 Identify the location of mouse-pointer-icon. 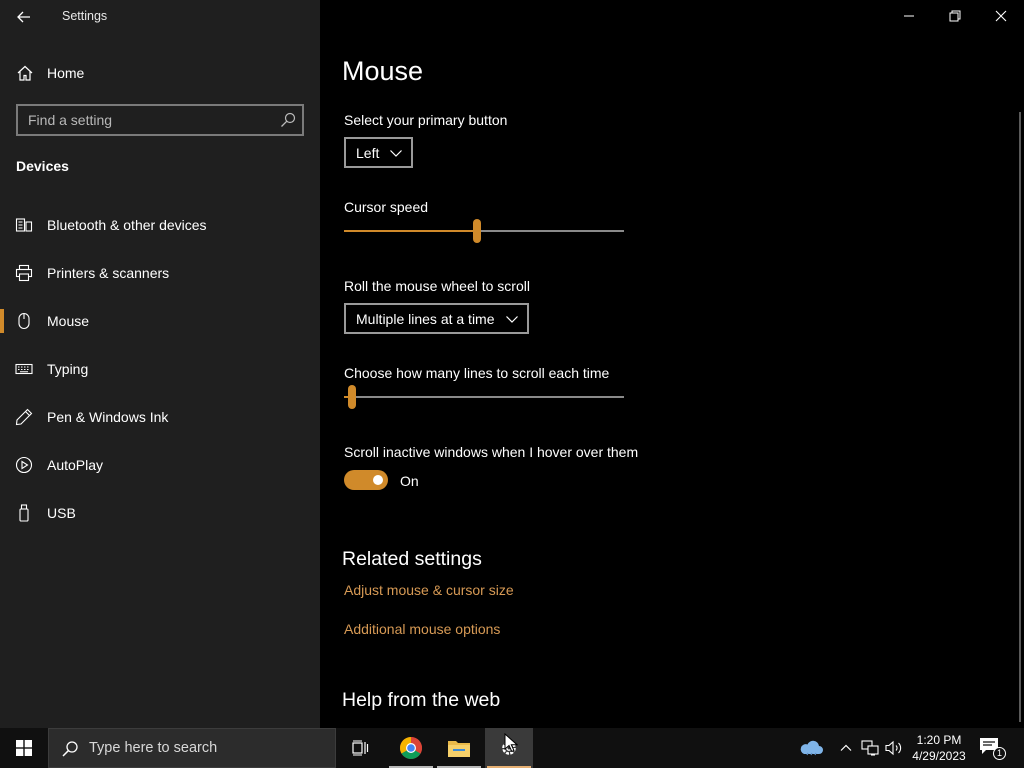
(511, 743).